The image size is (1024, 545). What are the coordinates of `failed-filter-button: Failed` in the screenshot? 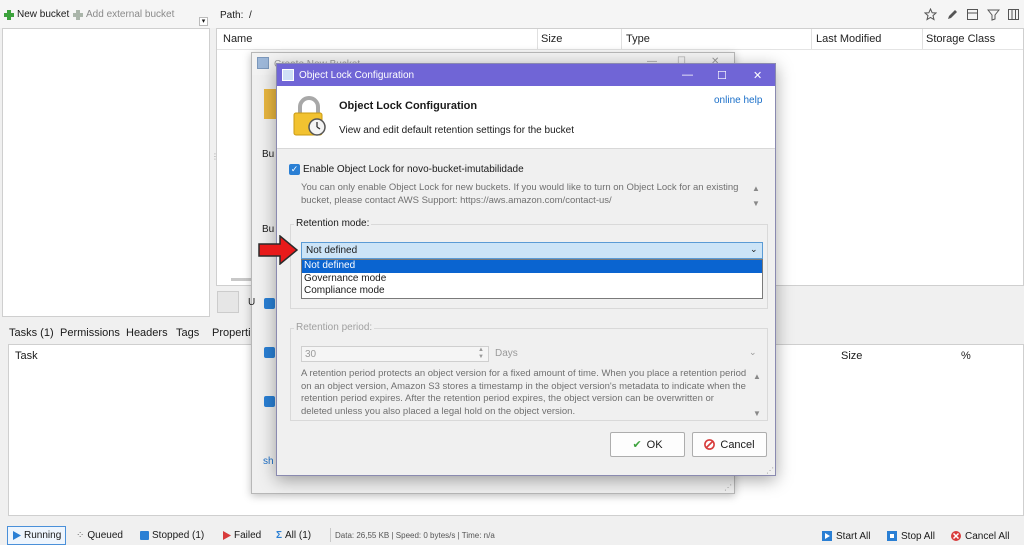 It's located at (241, 535).